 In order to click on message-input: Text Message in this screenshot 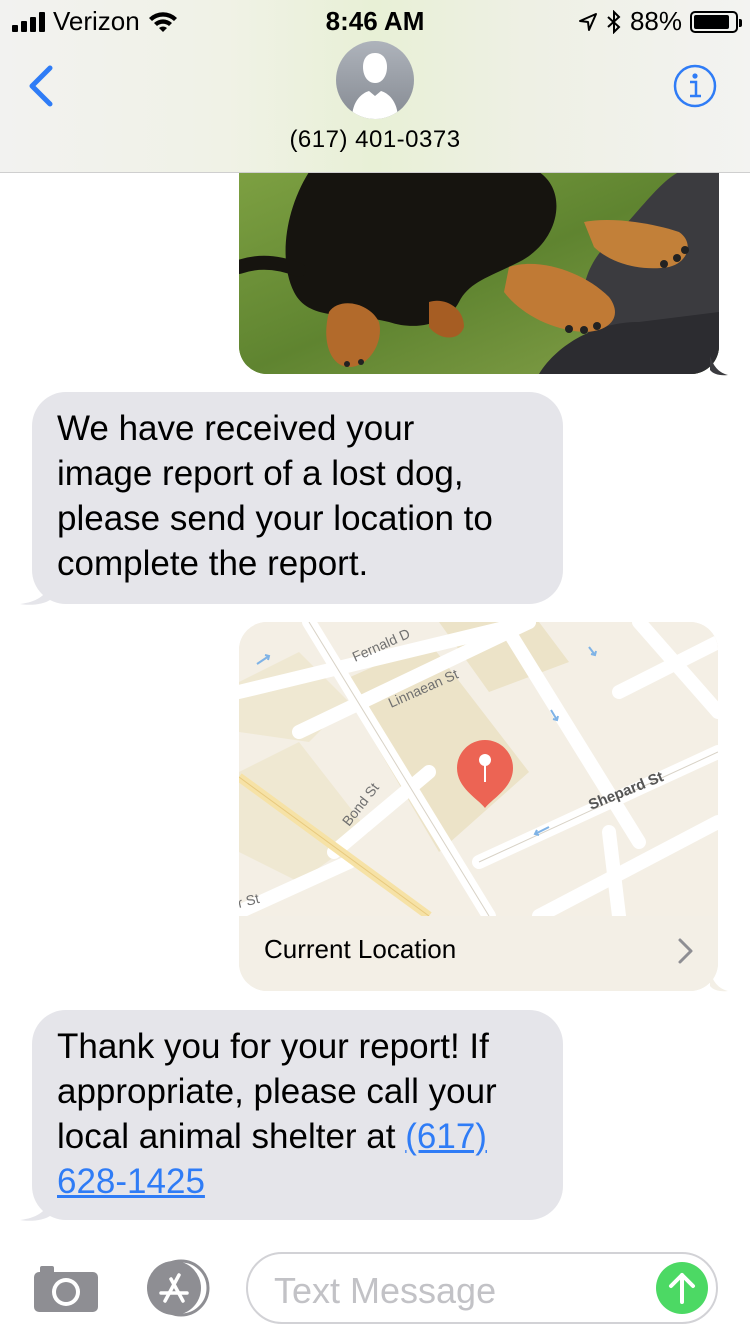, I will do `click(482, 1288)`.